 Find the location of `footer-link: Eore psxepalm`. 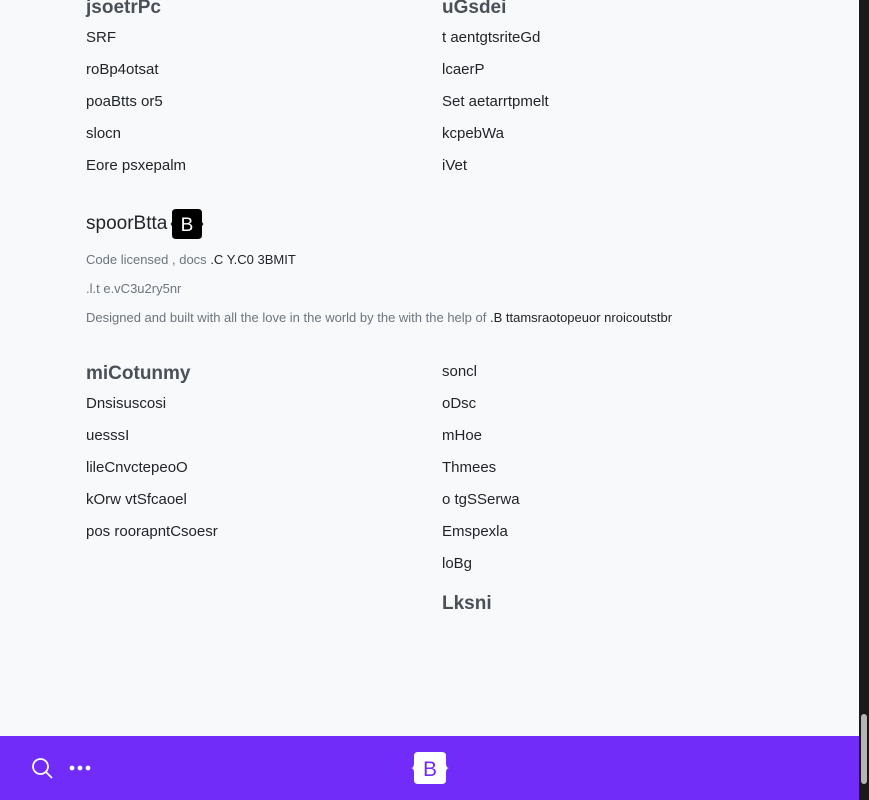

footer-link: Eore psxepalm is located at coordinates (136, 166).